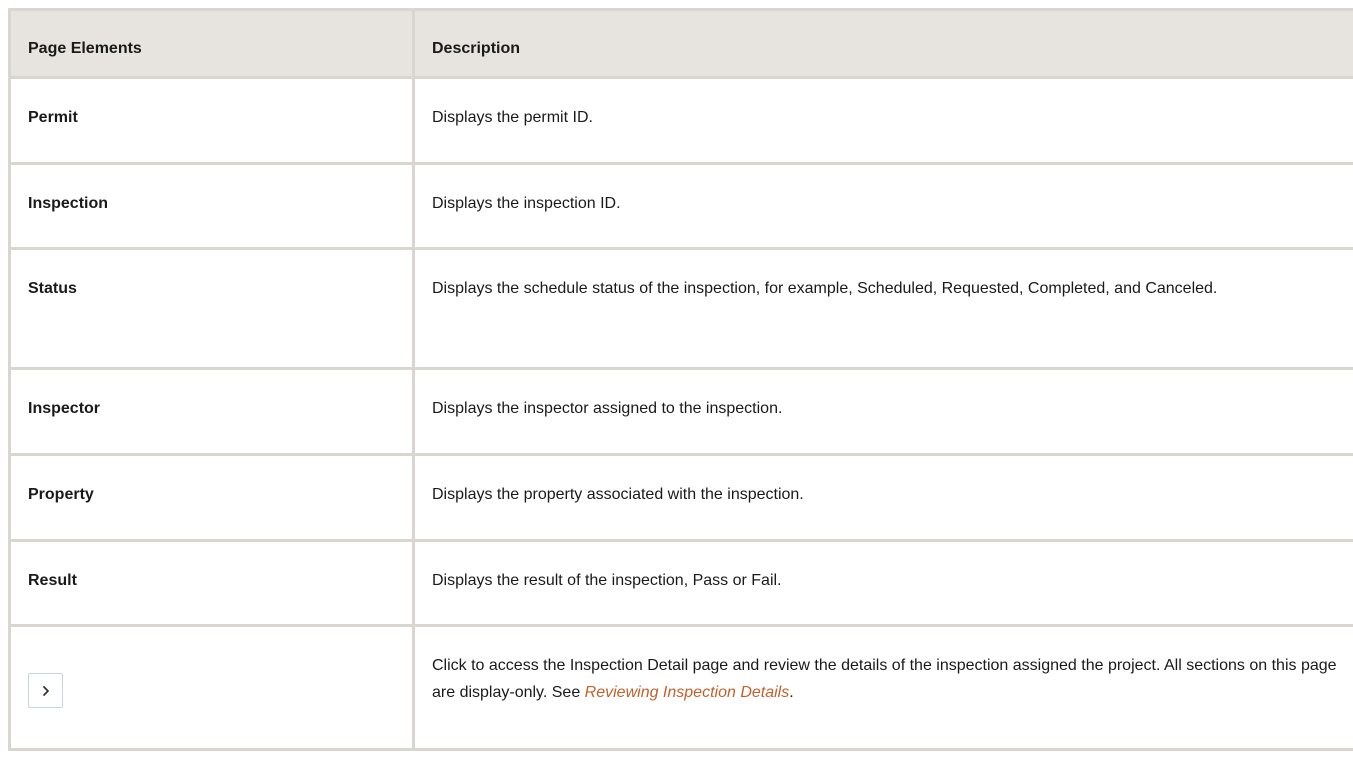 This screenshot has height=783, width=1353. I want to click on table-row: Permit Displays the permit ID., so click(680, 120).